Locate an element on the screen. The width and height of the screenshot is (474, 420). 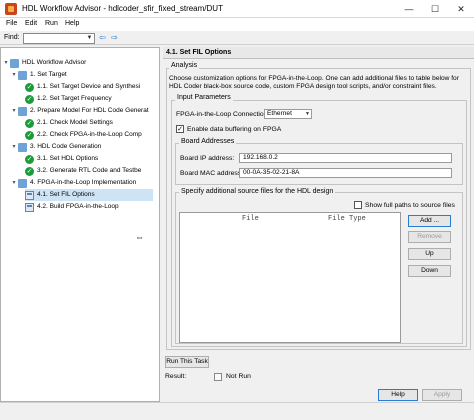
up-button: Up is located at coordinates (429, 254).